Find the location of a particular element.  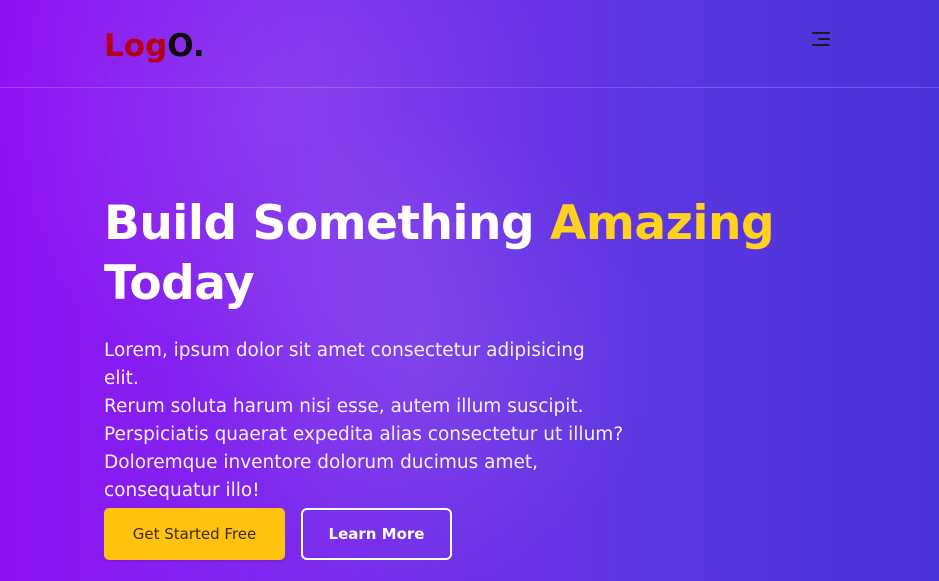

hero-title-part1: Build Something is located at coordinates (327, 223).